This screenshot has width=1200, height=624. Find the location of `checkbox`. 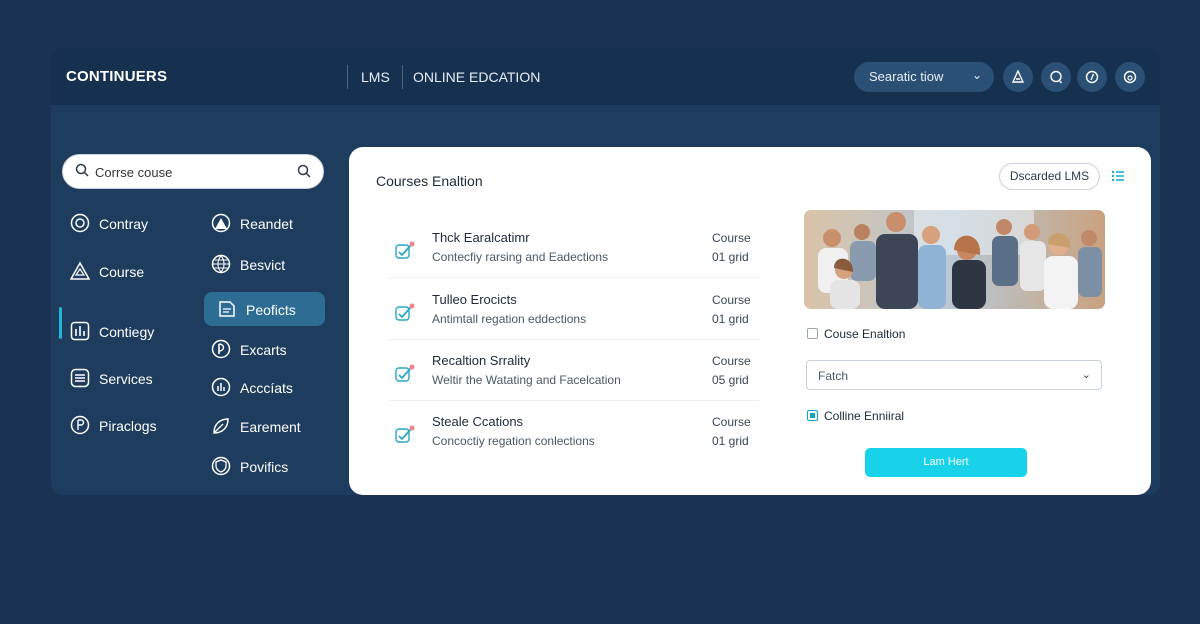

checkbox is located at coordinates (812, 333).